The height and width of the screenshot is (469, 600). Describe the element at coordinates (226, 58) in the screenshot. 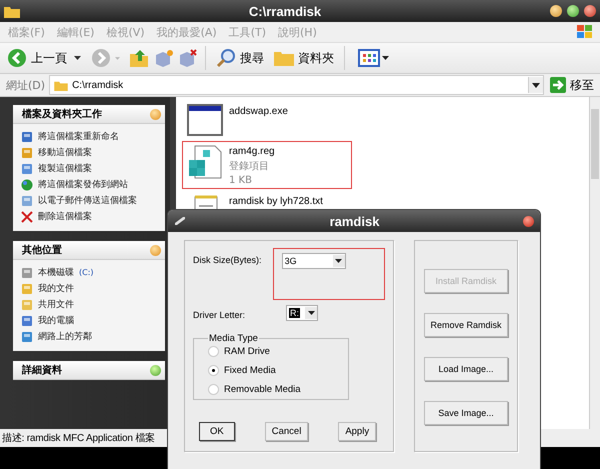

I see `search-icon` at that location.